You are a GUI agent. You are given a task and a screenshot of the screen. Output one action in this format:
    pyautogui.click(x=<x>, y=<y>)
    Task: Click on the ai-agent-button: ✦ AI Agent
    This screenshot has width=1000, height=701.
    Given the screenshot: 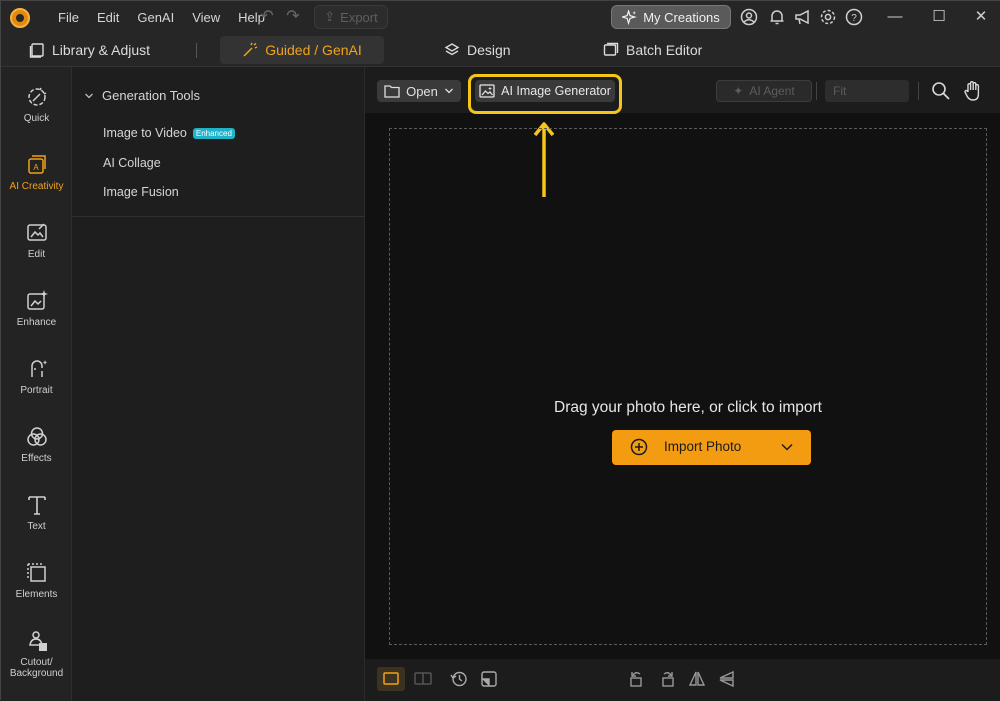 What is the action you would take?
    pyautogui.click(x=764, y=91)
    